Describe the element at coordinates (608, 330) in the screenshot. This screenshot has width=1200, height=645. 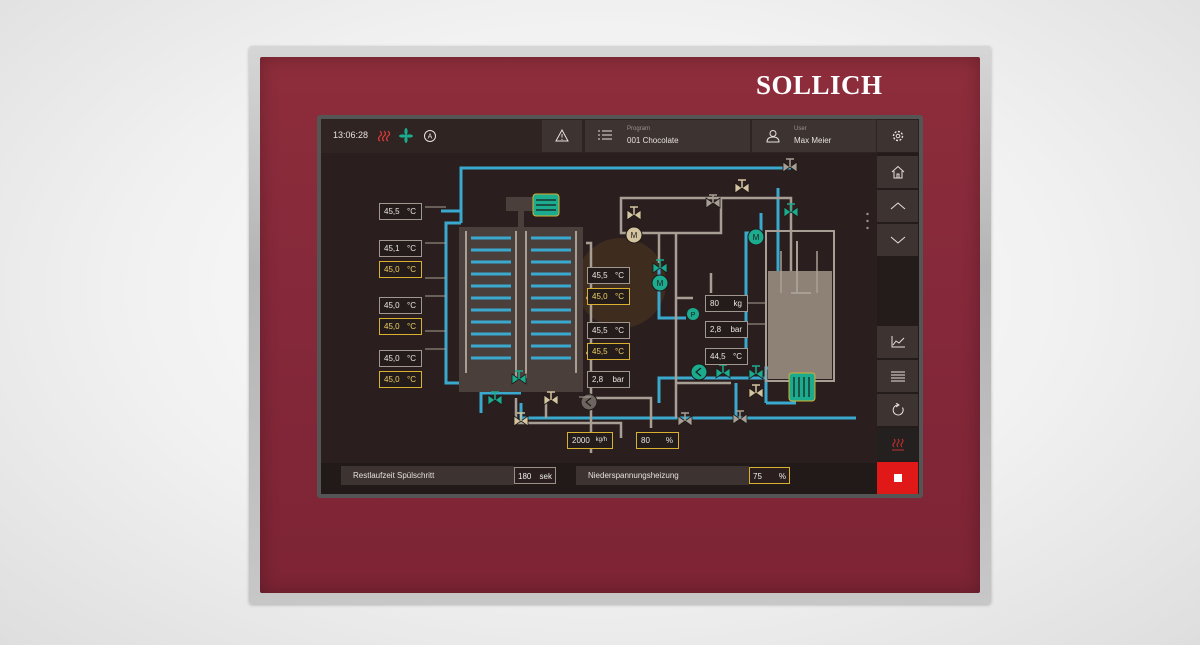
I see `center-temp-actual-2: 45,5 °C` at that location.